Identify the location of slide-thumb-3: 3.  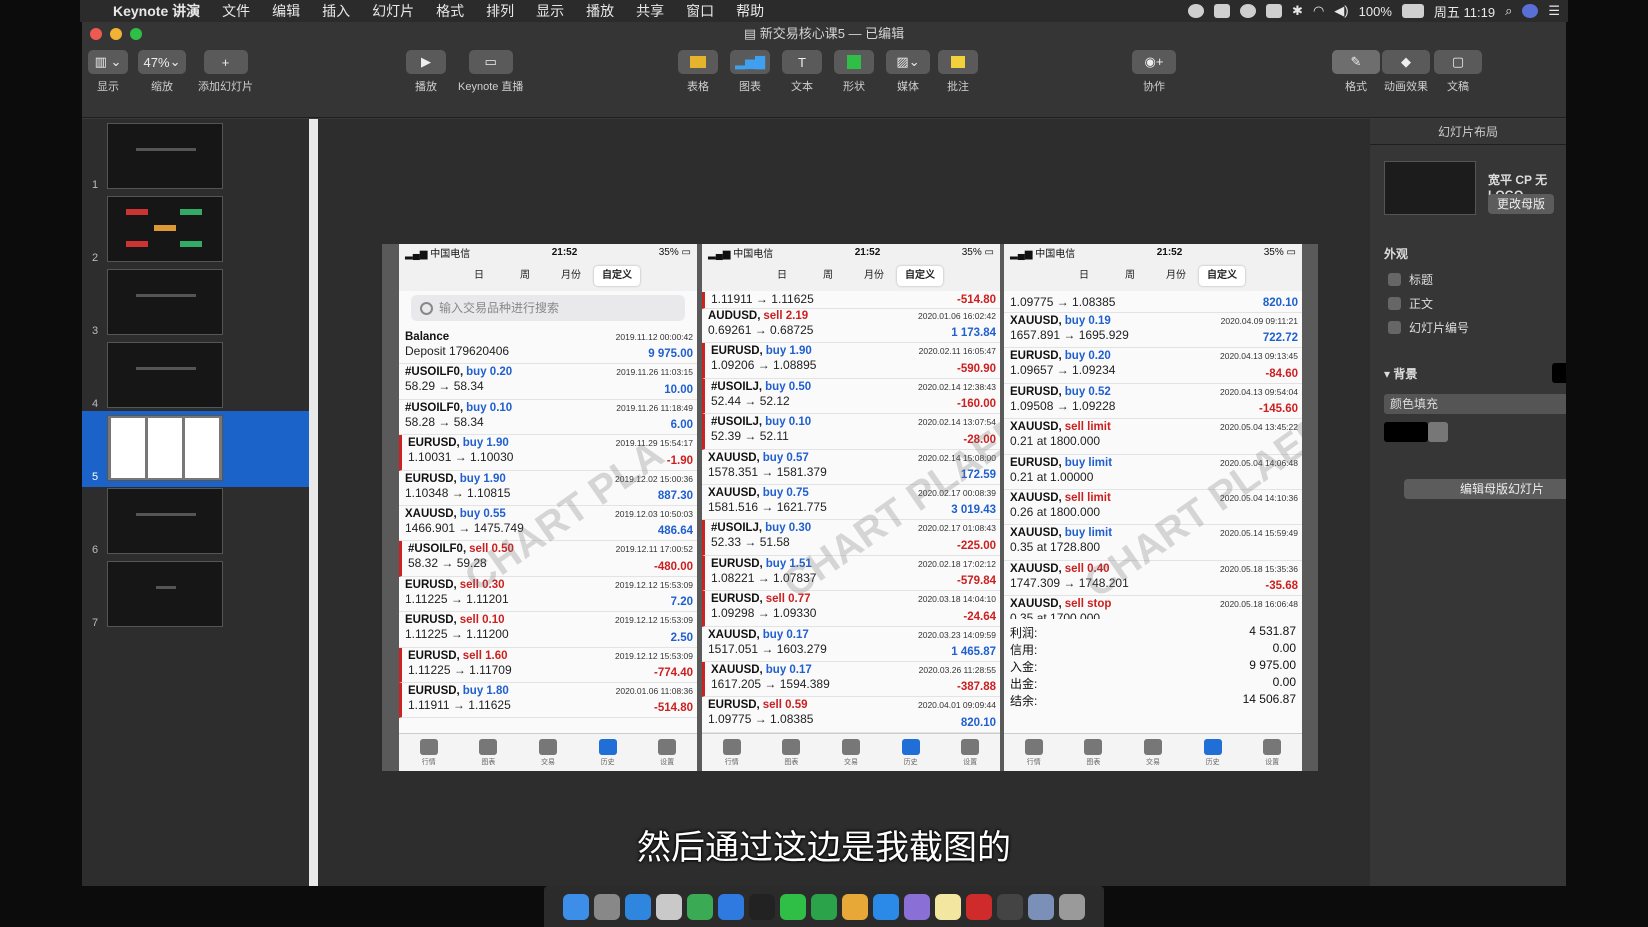
(200, 303).